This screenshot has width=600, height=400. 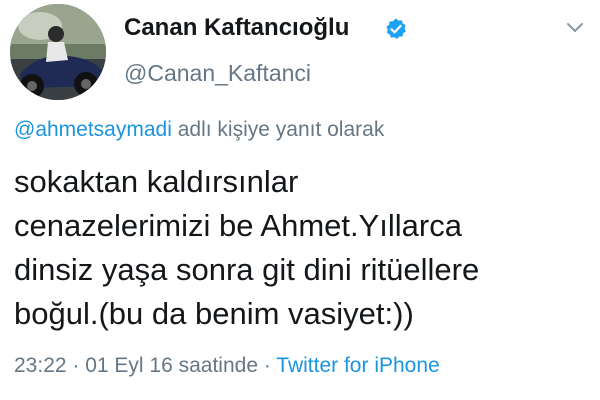 I want to click on reply-context: @ahmetsaymadi adlı kişiye yanıt olarak, so click(x=199, y=130).